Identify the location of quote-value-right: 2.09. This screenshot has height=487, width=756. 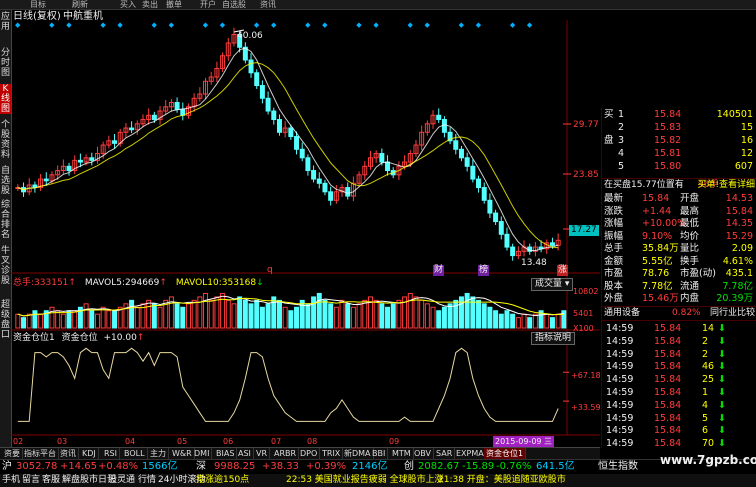
(742, 248).